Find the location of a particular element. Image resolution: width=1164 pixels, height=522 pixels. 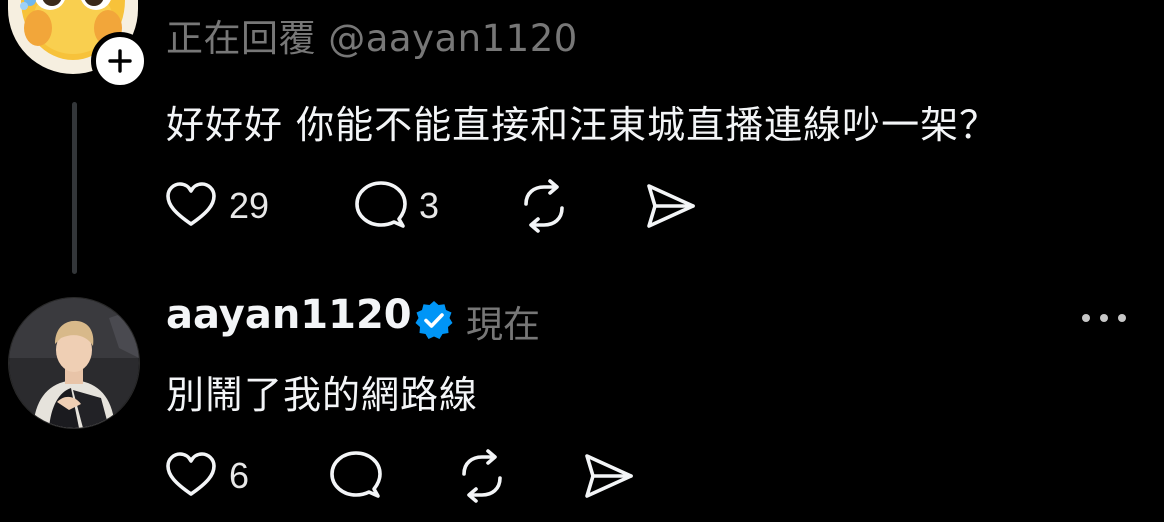

profile-photo-icon is located at coordinates (74, 363).